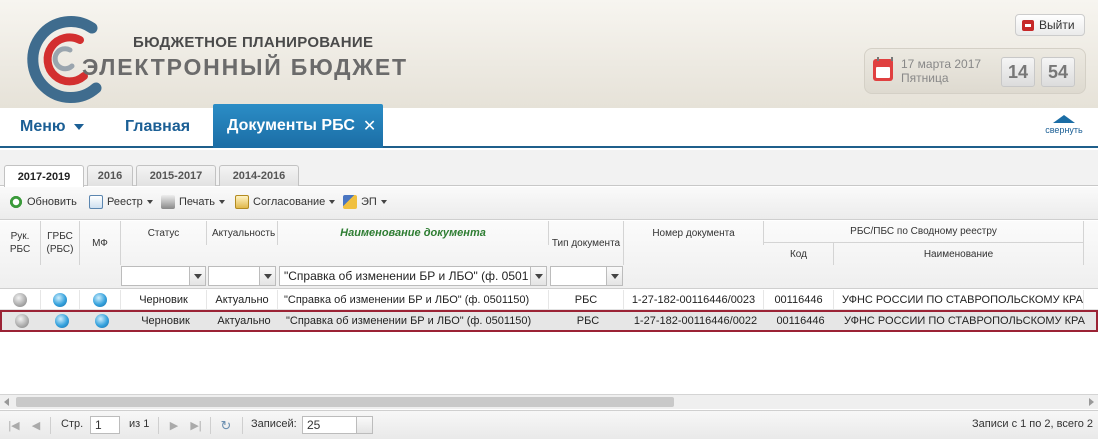  Describe the element at coordinates (1033, 424) in the screenshot. I see `records-summary: Записи с 1 по 2, всего 2` at that location.